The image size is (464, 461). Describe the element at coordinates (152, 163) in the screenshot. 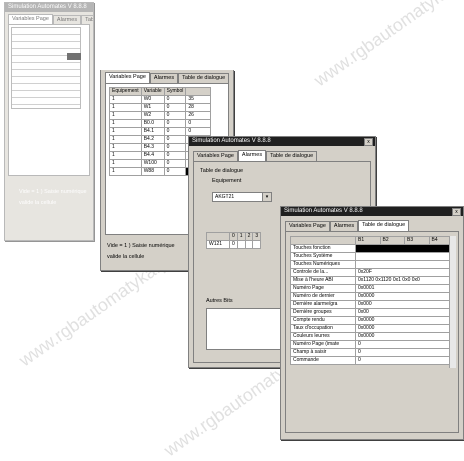

I see `cell: W100` at that location.